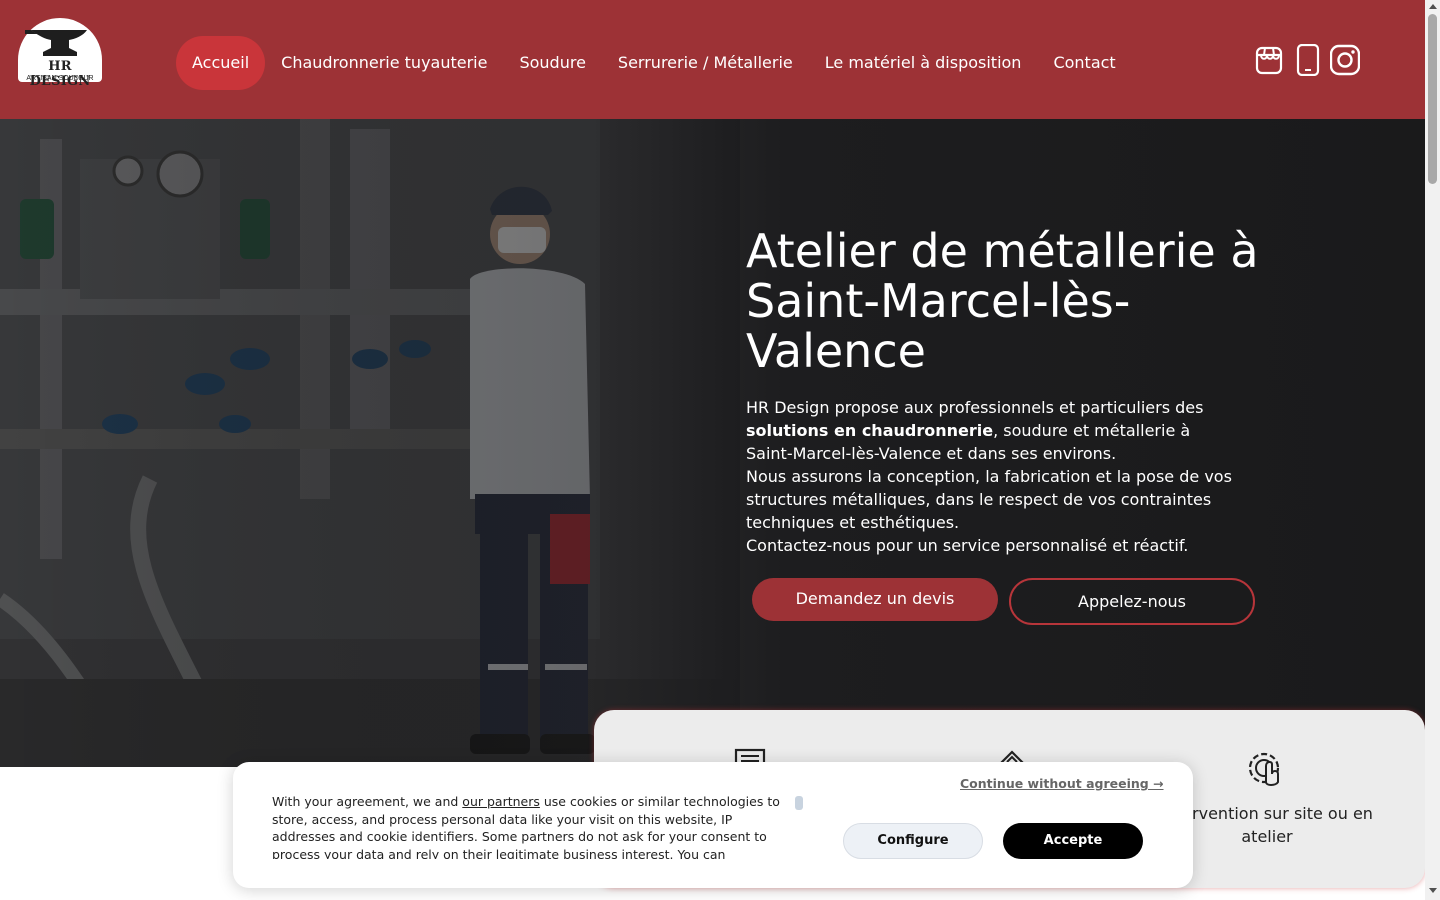 This screenshot has height=900, width=1440. I want to click on shop-icon, so click(1269, 60).